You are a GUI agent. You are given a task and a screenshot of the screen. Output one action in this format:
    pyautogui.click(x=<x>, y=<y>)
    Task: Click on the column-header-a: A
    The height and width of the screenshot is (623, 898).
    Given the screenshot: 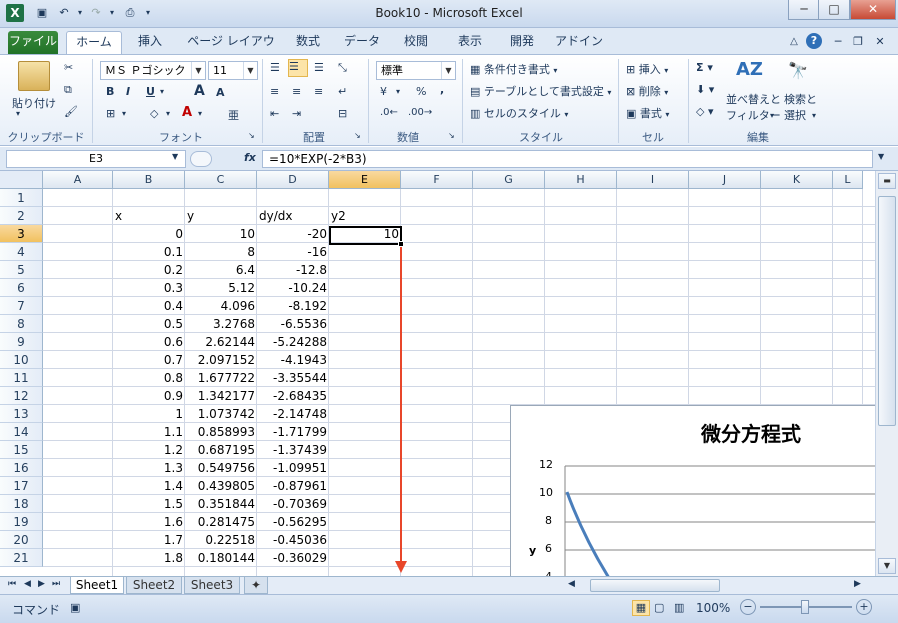 What is the action you would take?
    pyautogui.click(x=78, y=180)
    